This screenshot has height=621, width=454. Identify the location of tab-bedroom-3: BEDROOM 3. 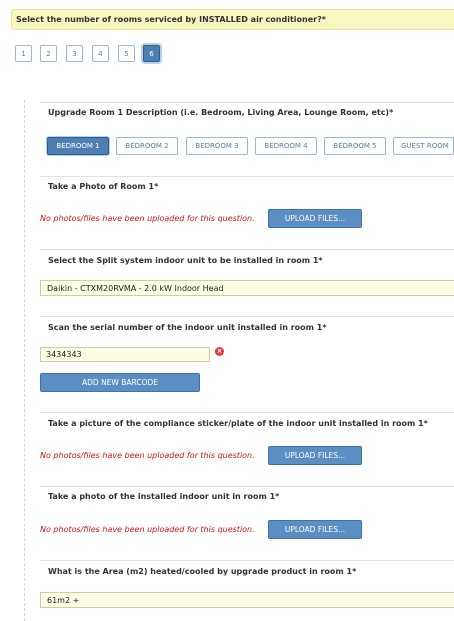
(217, 146).